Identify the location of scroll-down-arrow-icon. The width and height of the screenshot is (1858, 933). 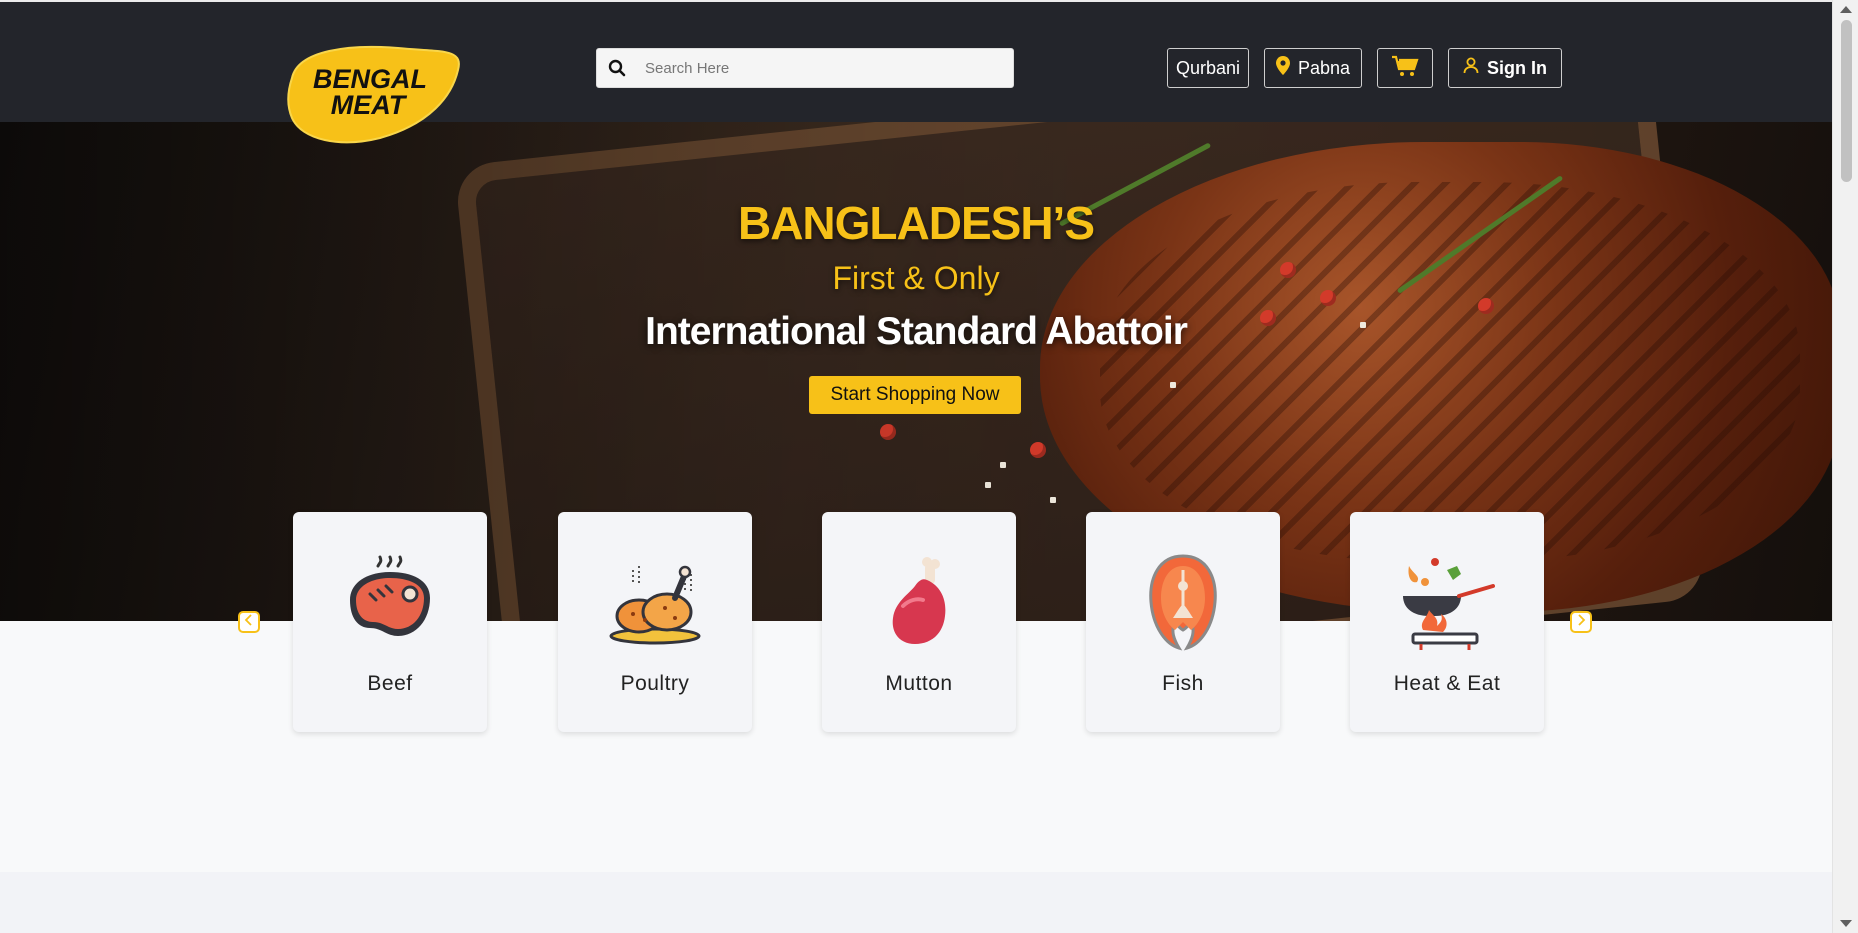
(1846, 923).